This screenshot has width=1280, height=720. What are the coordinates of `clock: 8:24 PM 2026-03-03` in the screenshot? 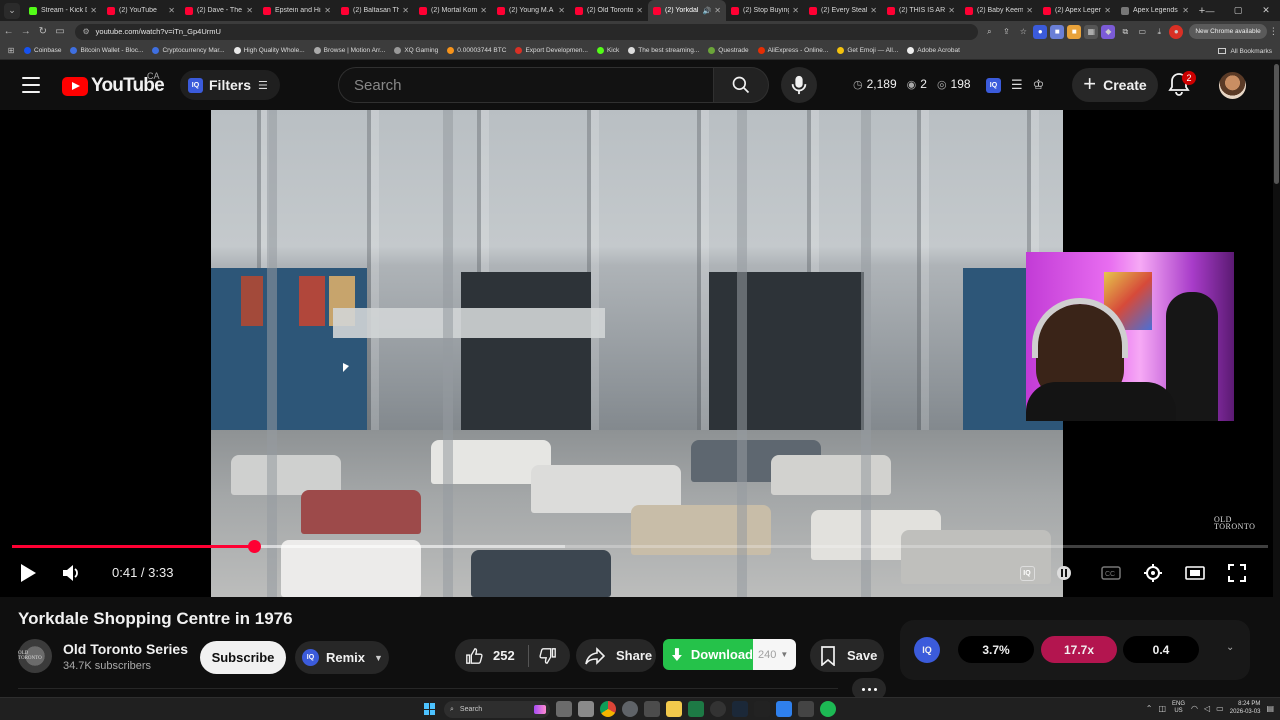 It's located at (1245, 708).